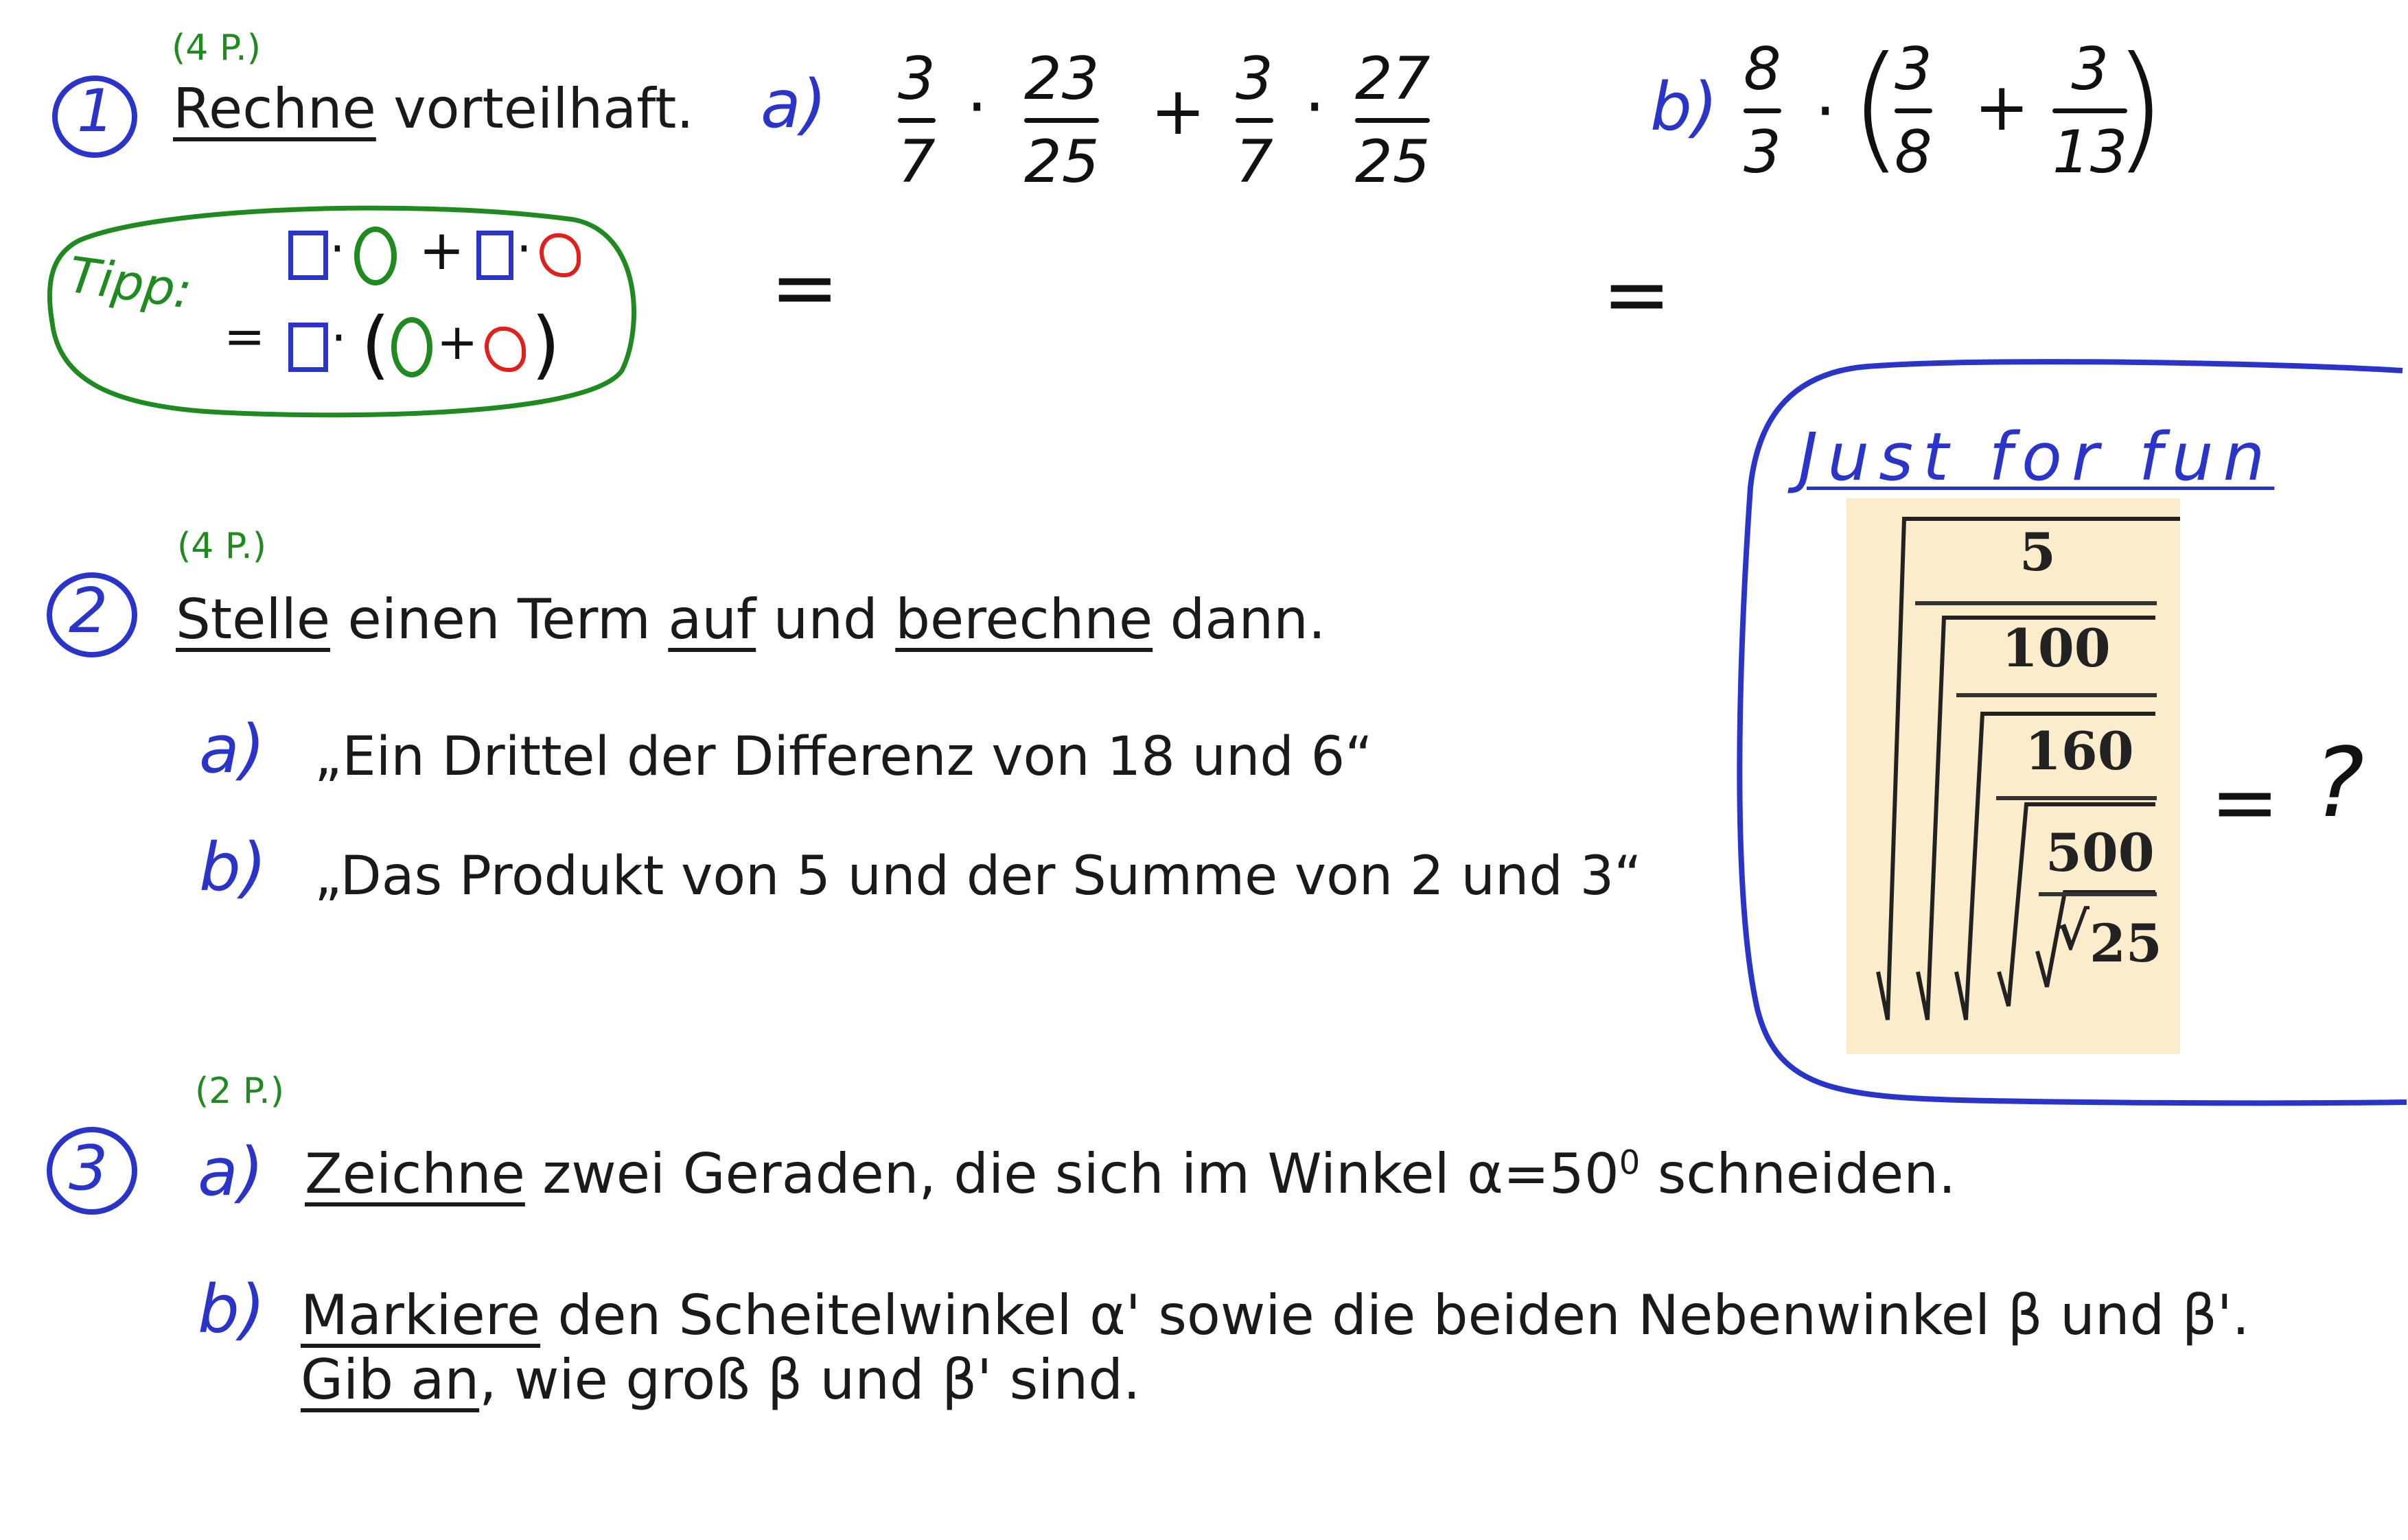 The width and height of the screenshot is (2408, 1540). What do you see at coordinates (1630, 1162) in the screenshot?
I see `task3-a-degree: 0` at bounding box center [1630, 1162].